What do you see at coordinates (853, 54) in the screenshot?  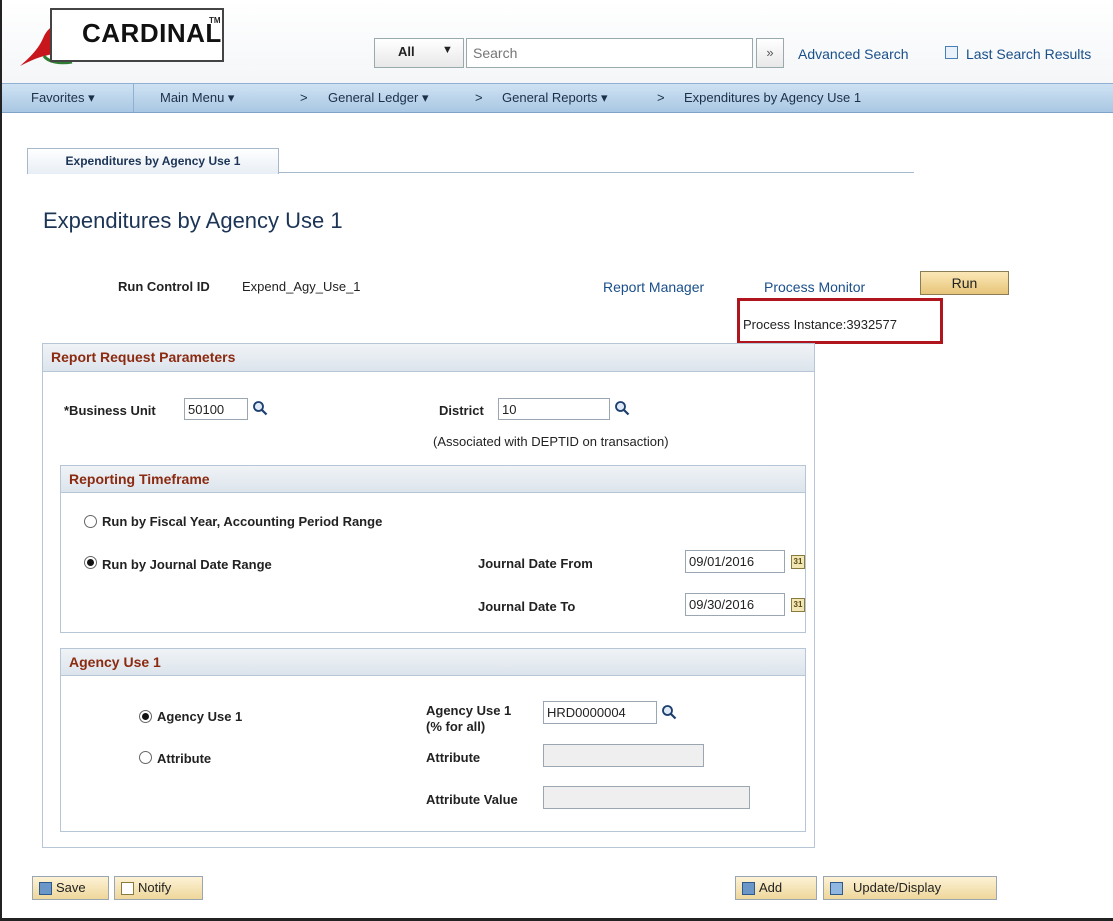 I see `advanced-search-link: Advanced Search` at bounding box center [853, 54].